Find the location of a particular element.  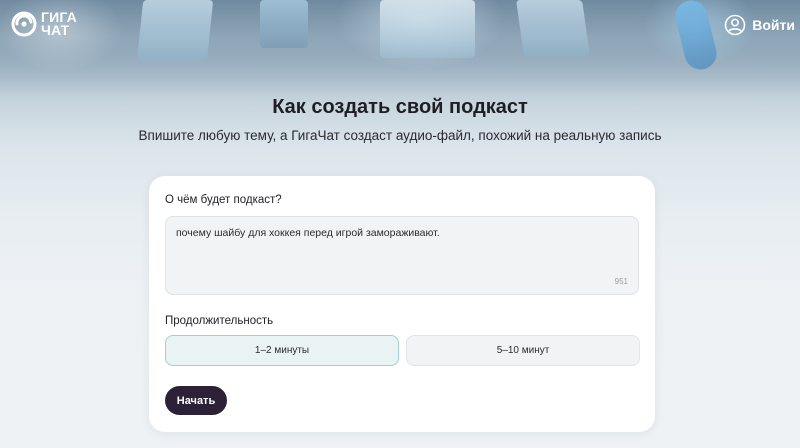

duration-label: Продолжительность is located at coordinates (219, 321).